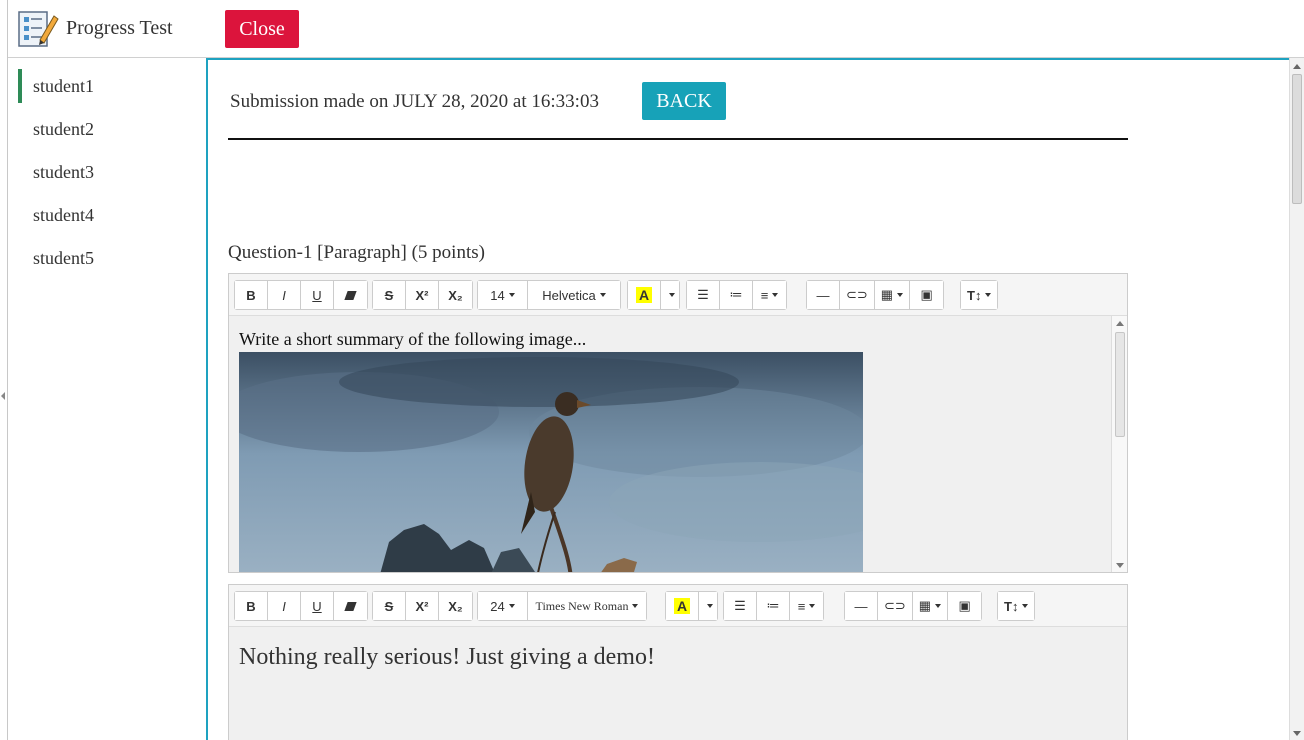 This screenshot has width=1304, height=740. I want to click on list-group: ☰ ≔ ≡, so click(736, 295).